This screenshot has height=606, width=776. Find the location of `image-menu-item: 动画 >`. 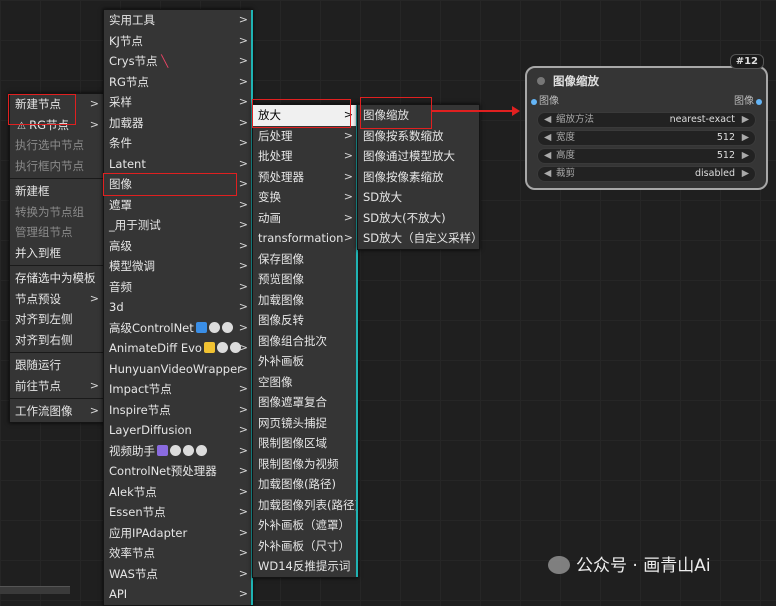

image-menu-item: 动画 > is located at coordinates (305, 218).